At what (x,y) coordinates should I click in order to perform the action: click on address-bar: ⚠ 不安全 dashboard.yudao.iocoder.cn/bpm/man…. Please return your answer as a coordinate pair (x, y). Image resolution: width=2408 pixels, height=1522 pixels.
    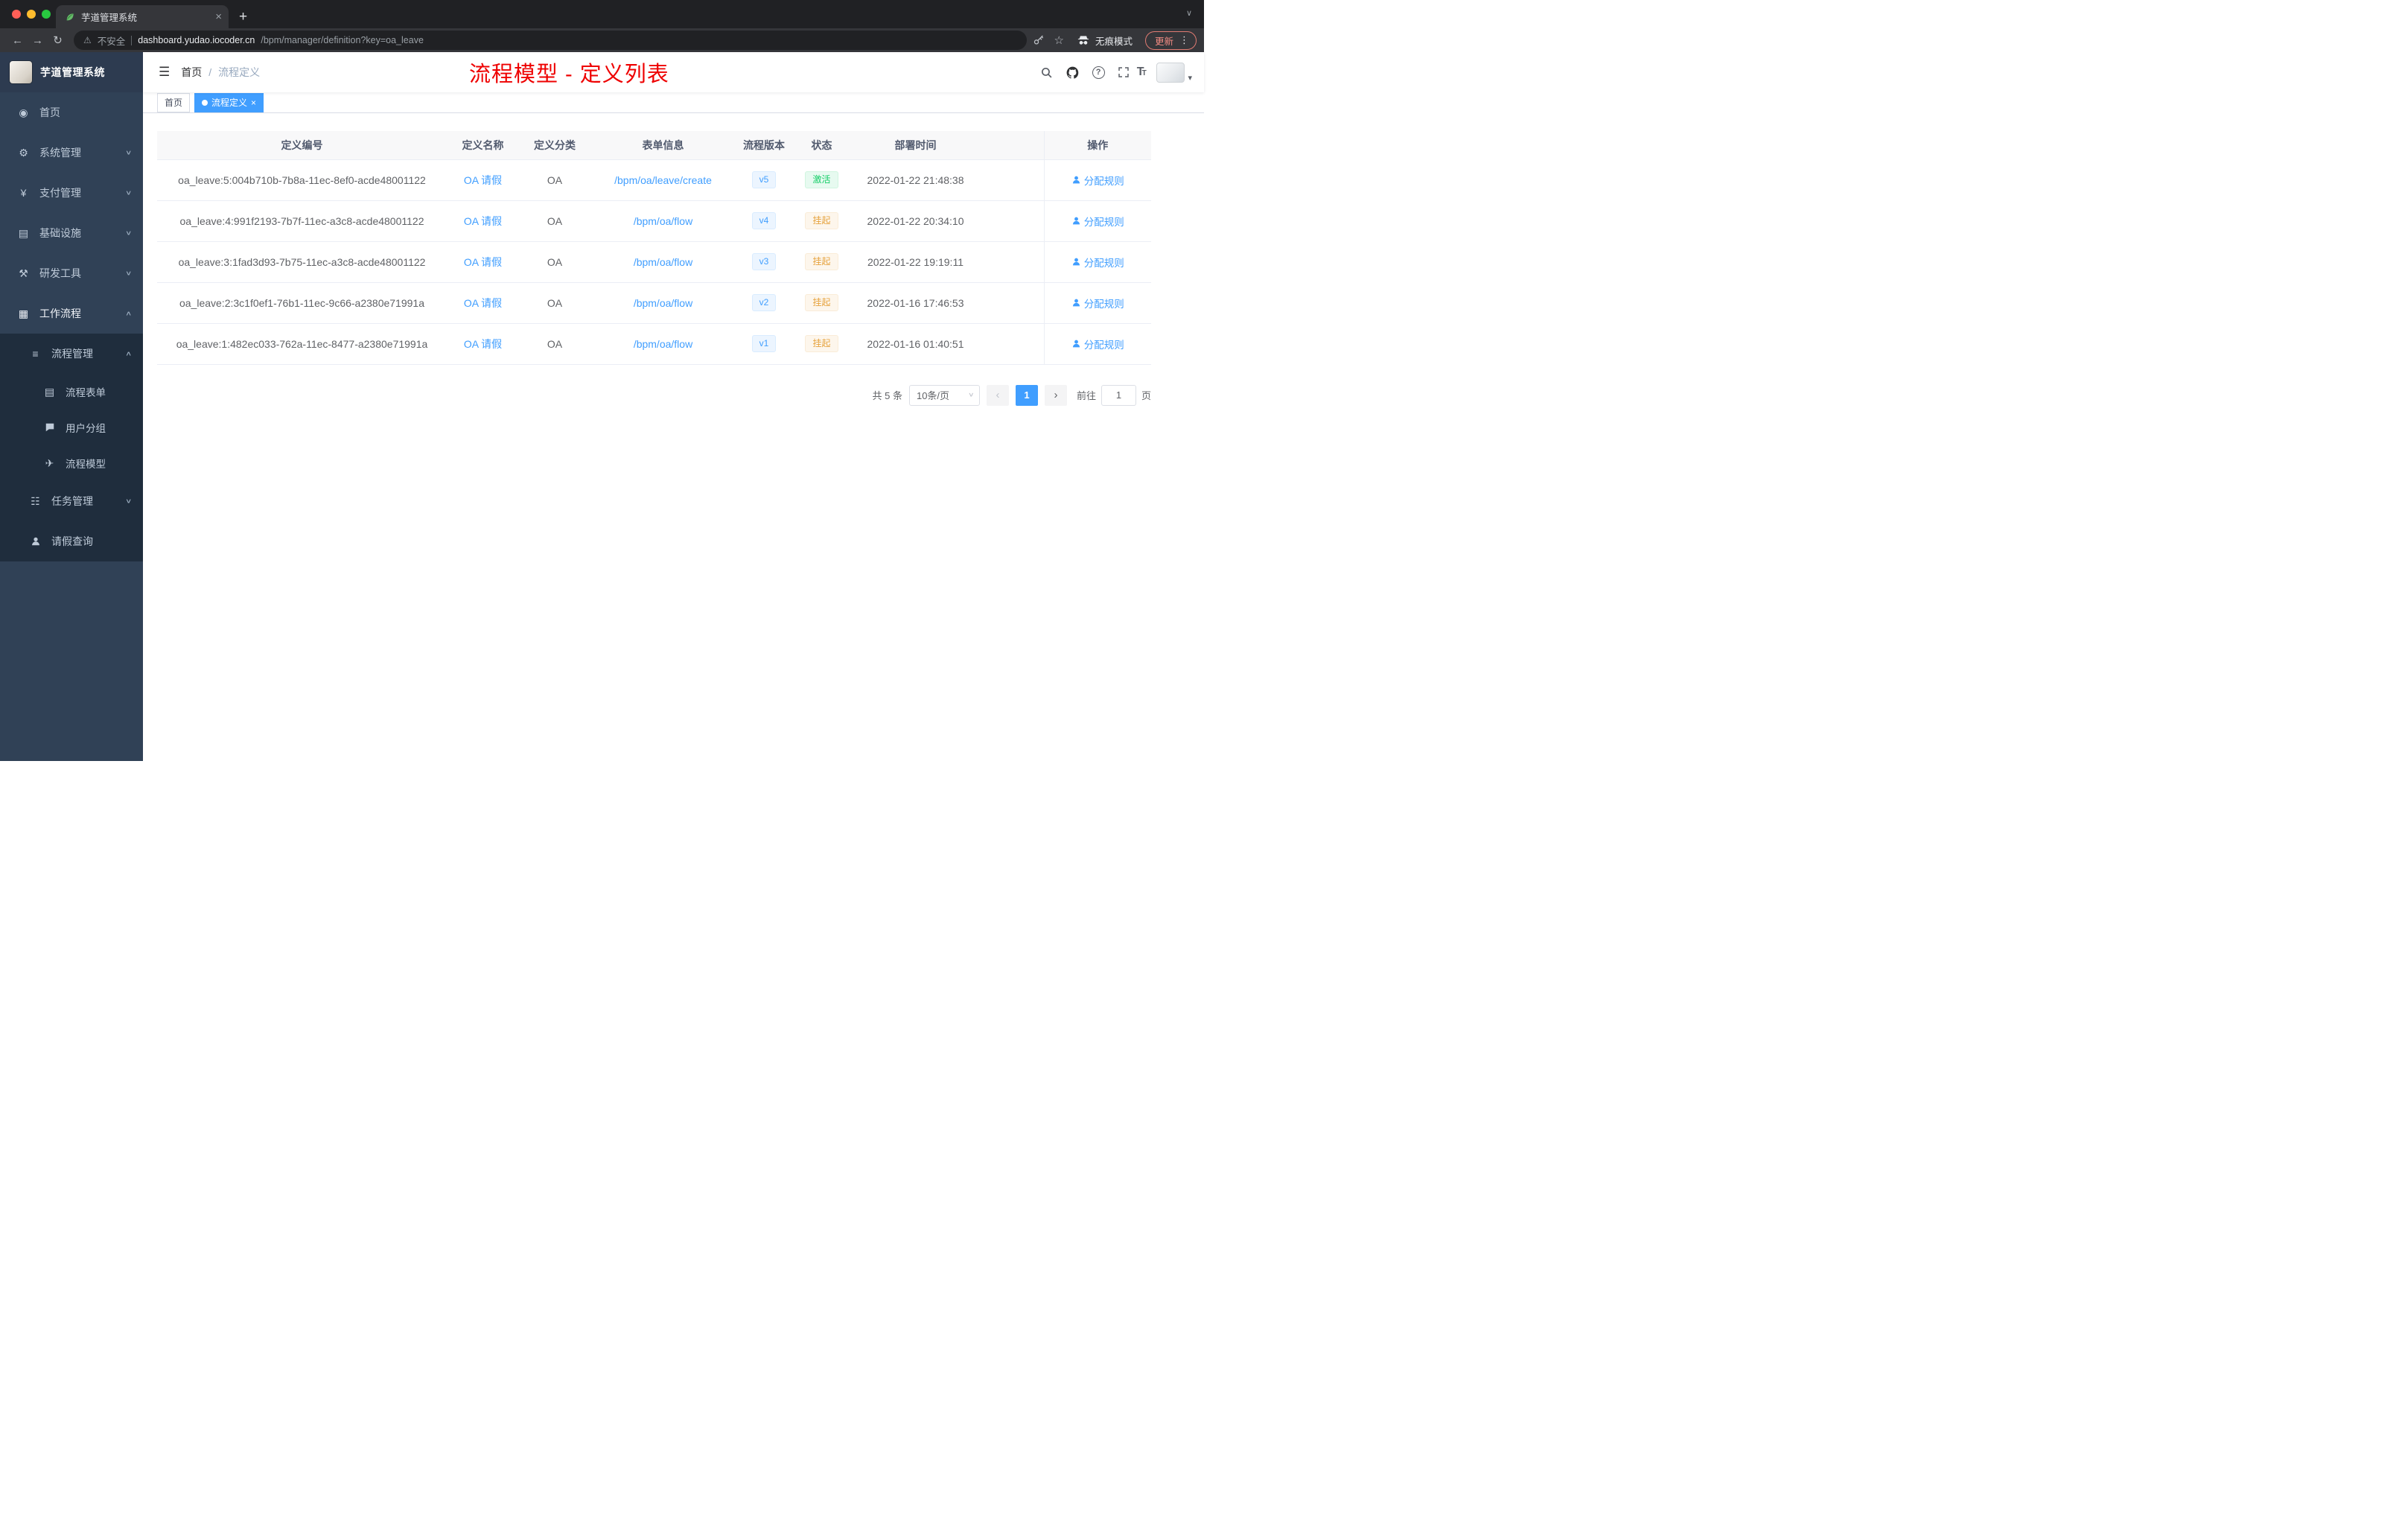
    Looking at the image, I should click on (550, 40).